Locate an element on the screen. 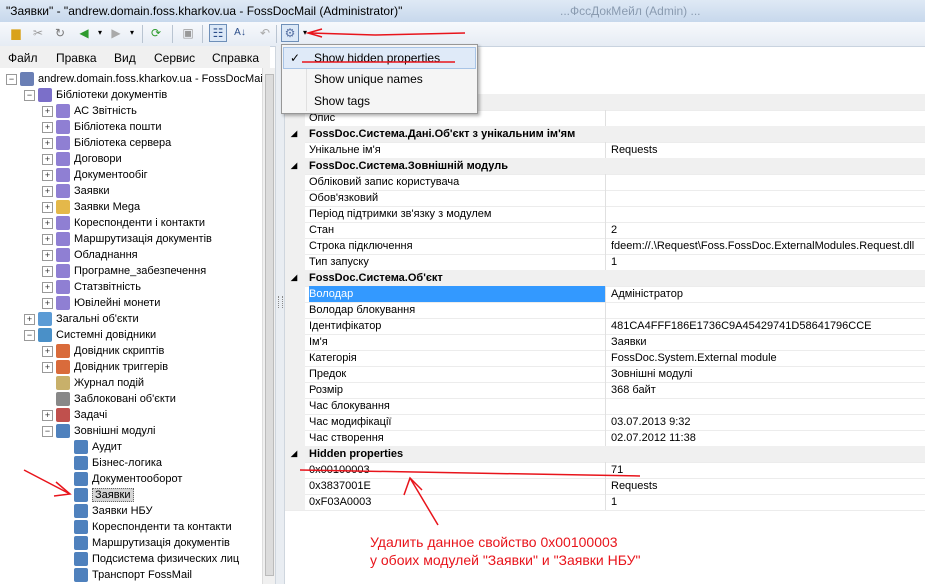  categorized-view-icon: ☷ is located at coordinates (218, 33).